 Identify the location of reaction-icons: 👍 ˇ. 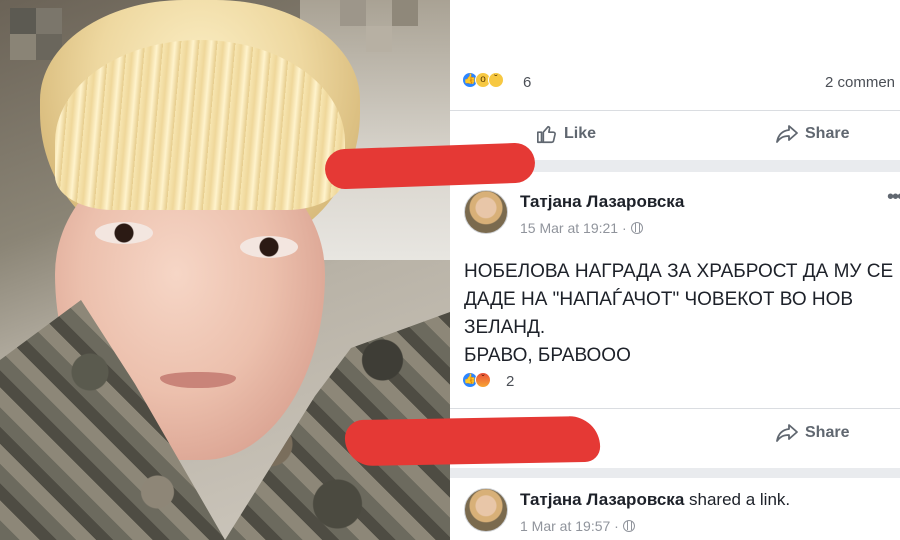
(476, 380).